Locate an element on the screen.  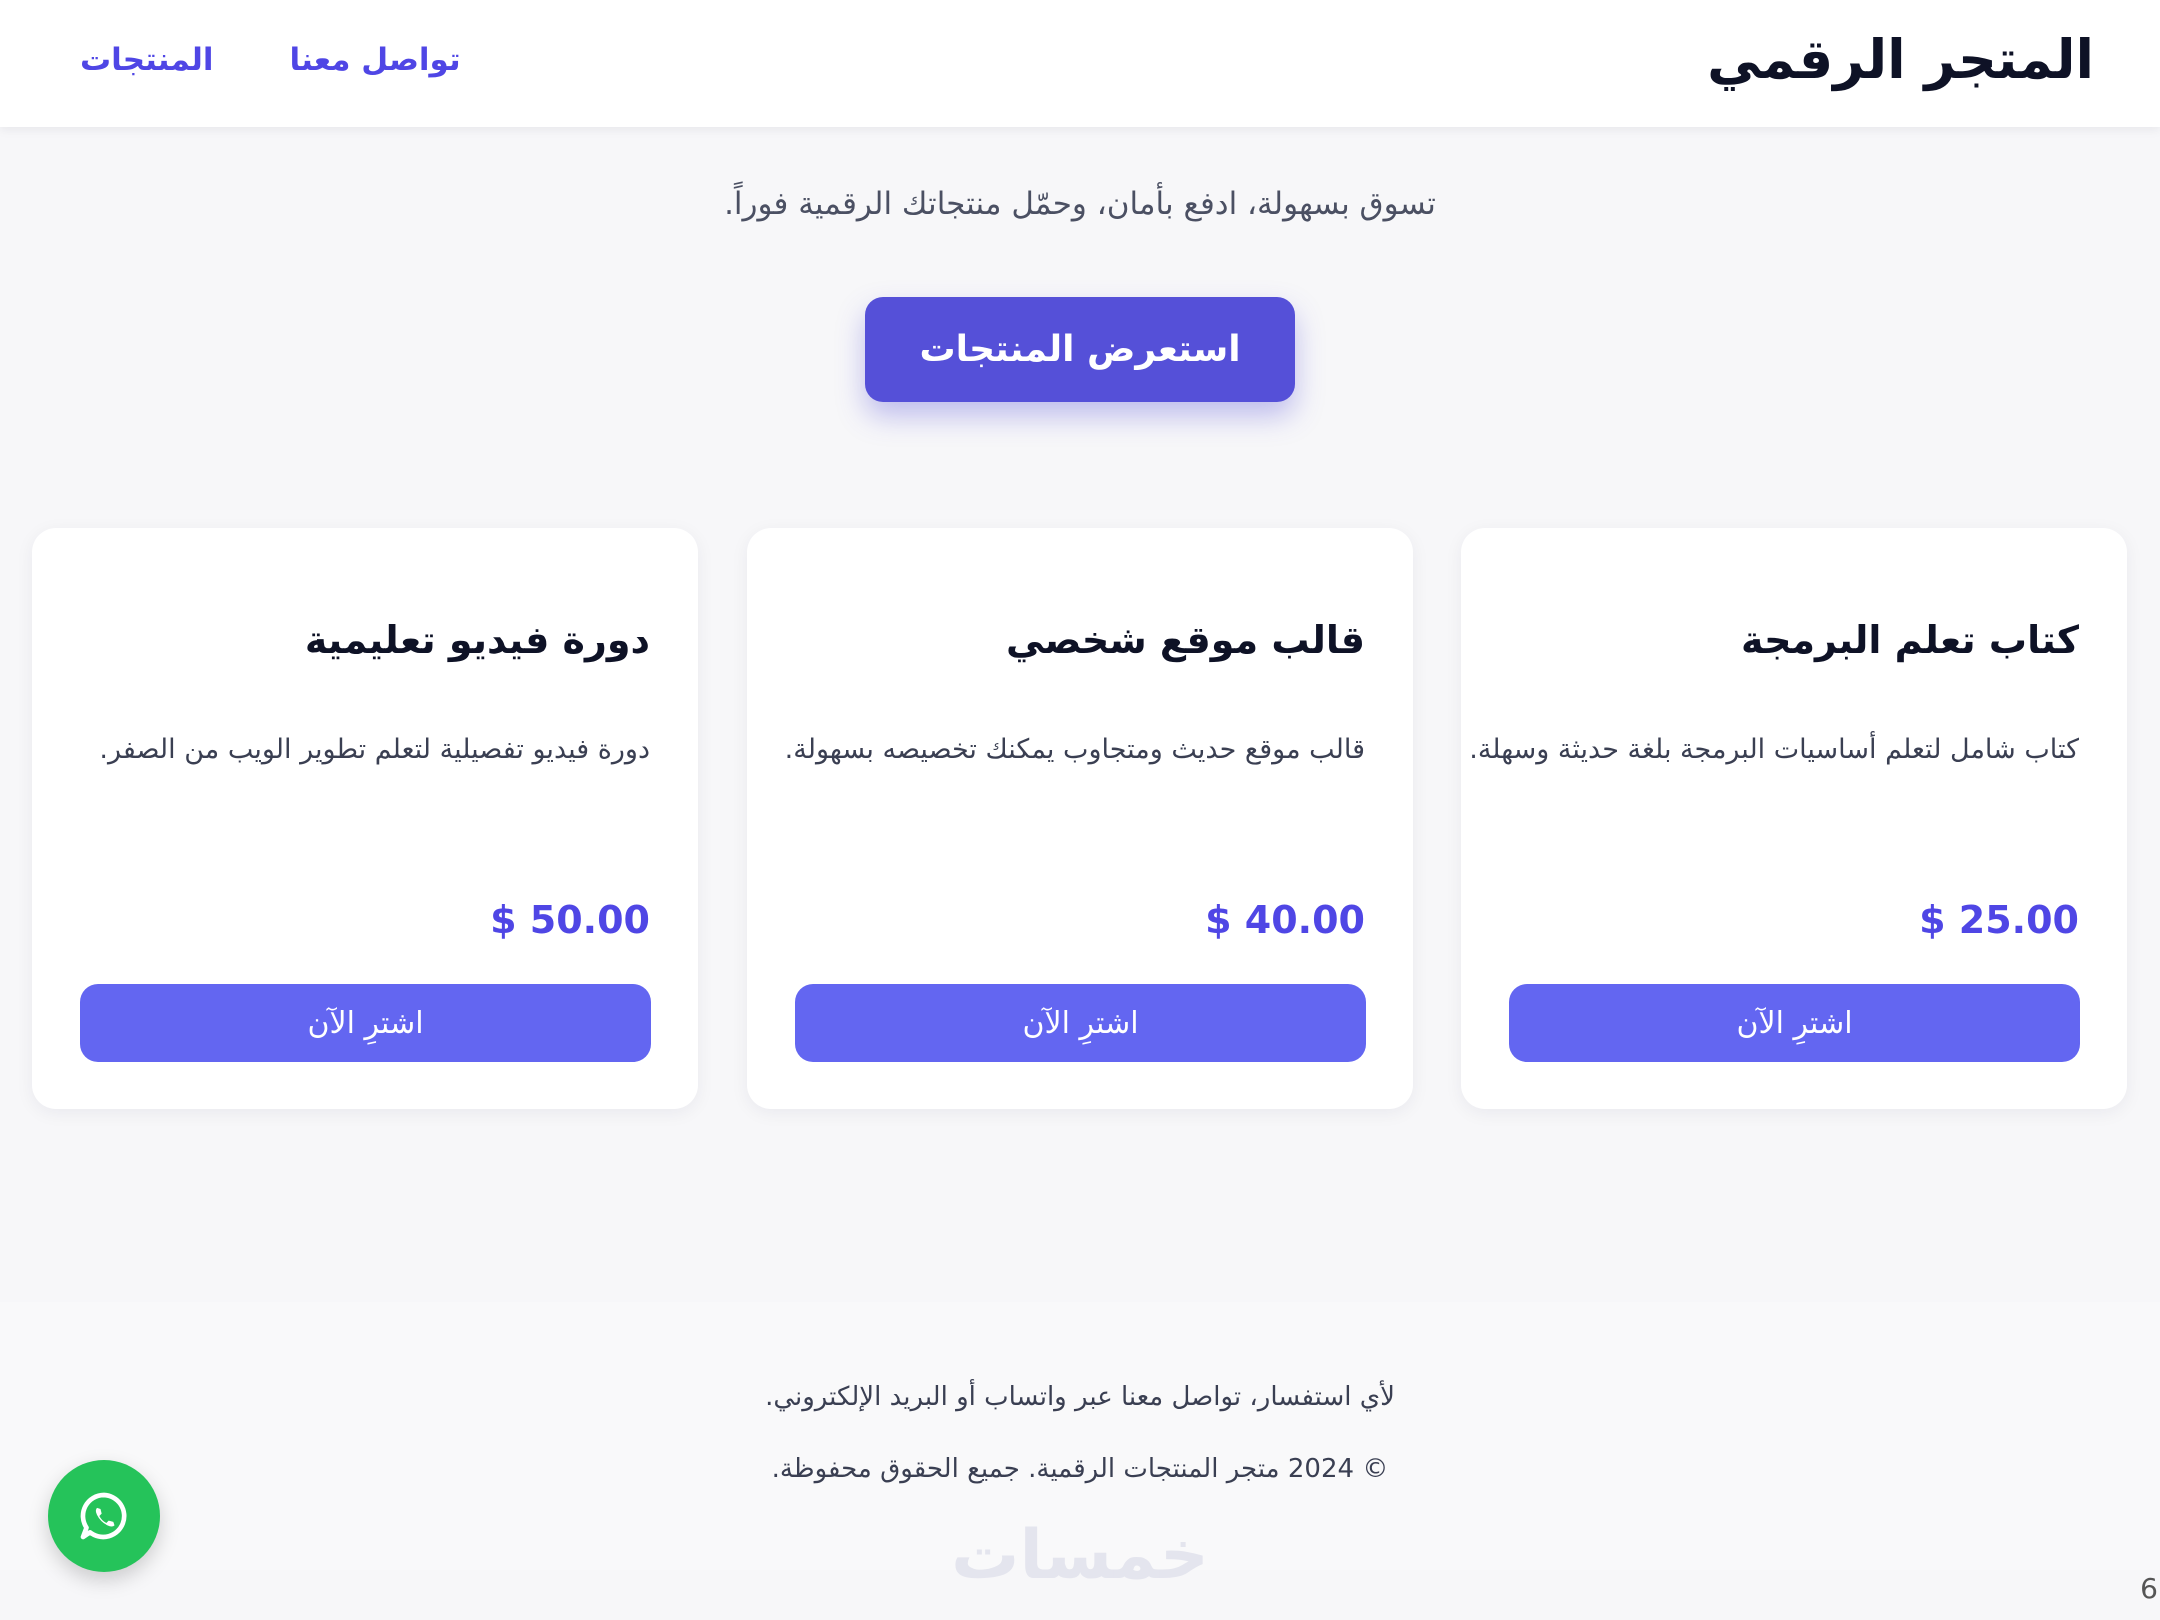
brand-logo: المتجر الرقمي is located at coordinates (1900, 59).